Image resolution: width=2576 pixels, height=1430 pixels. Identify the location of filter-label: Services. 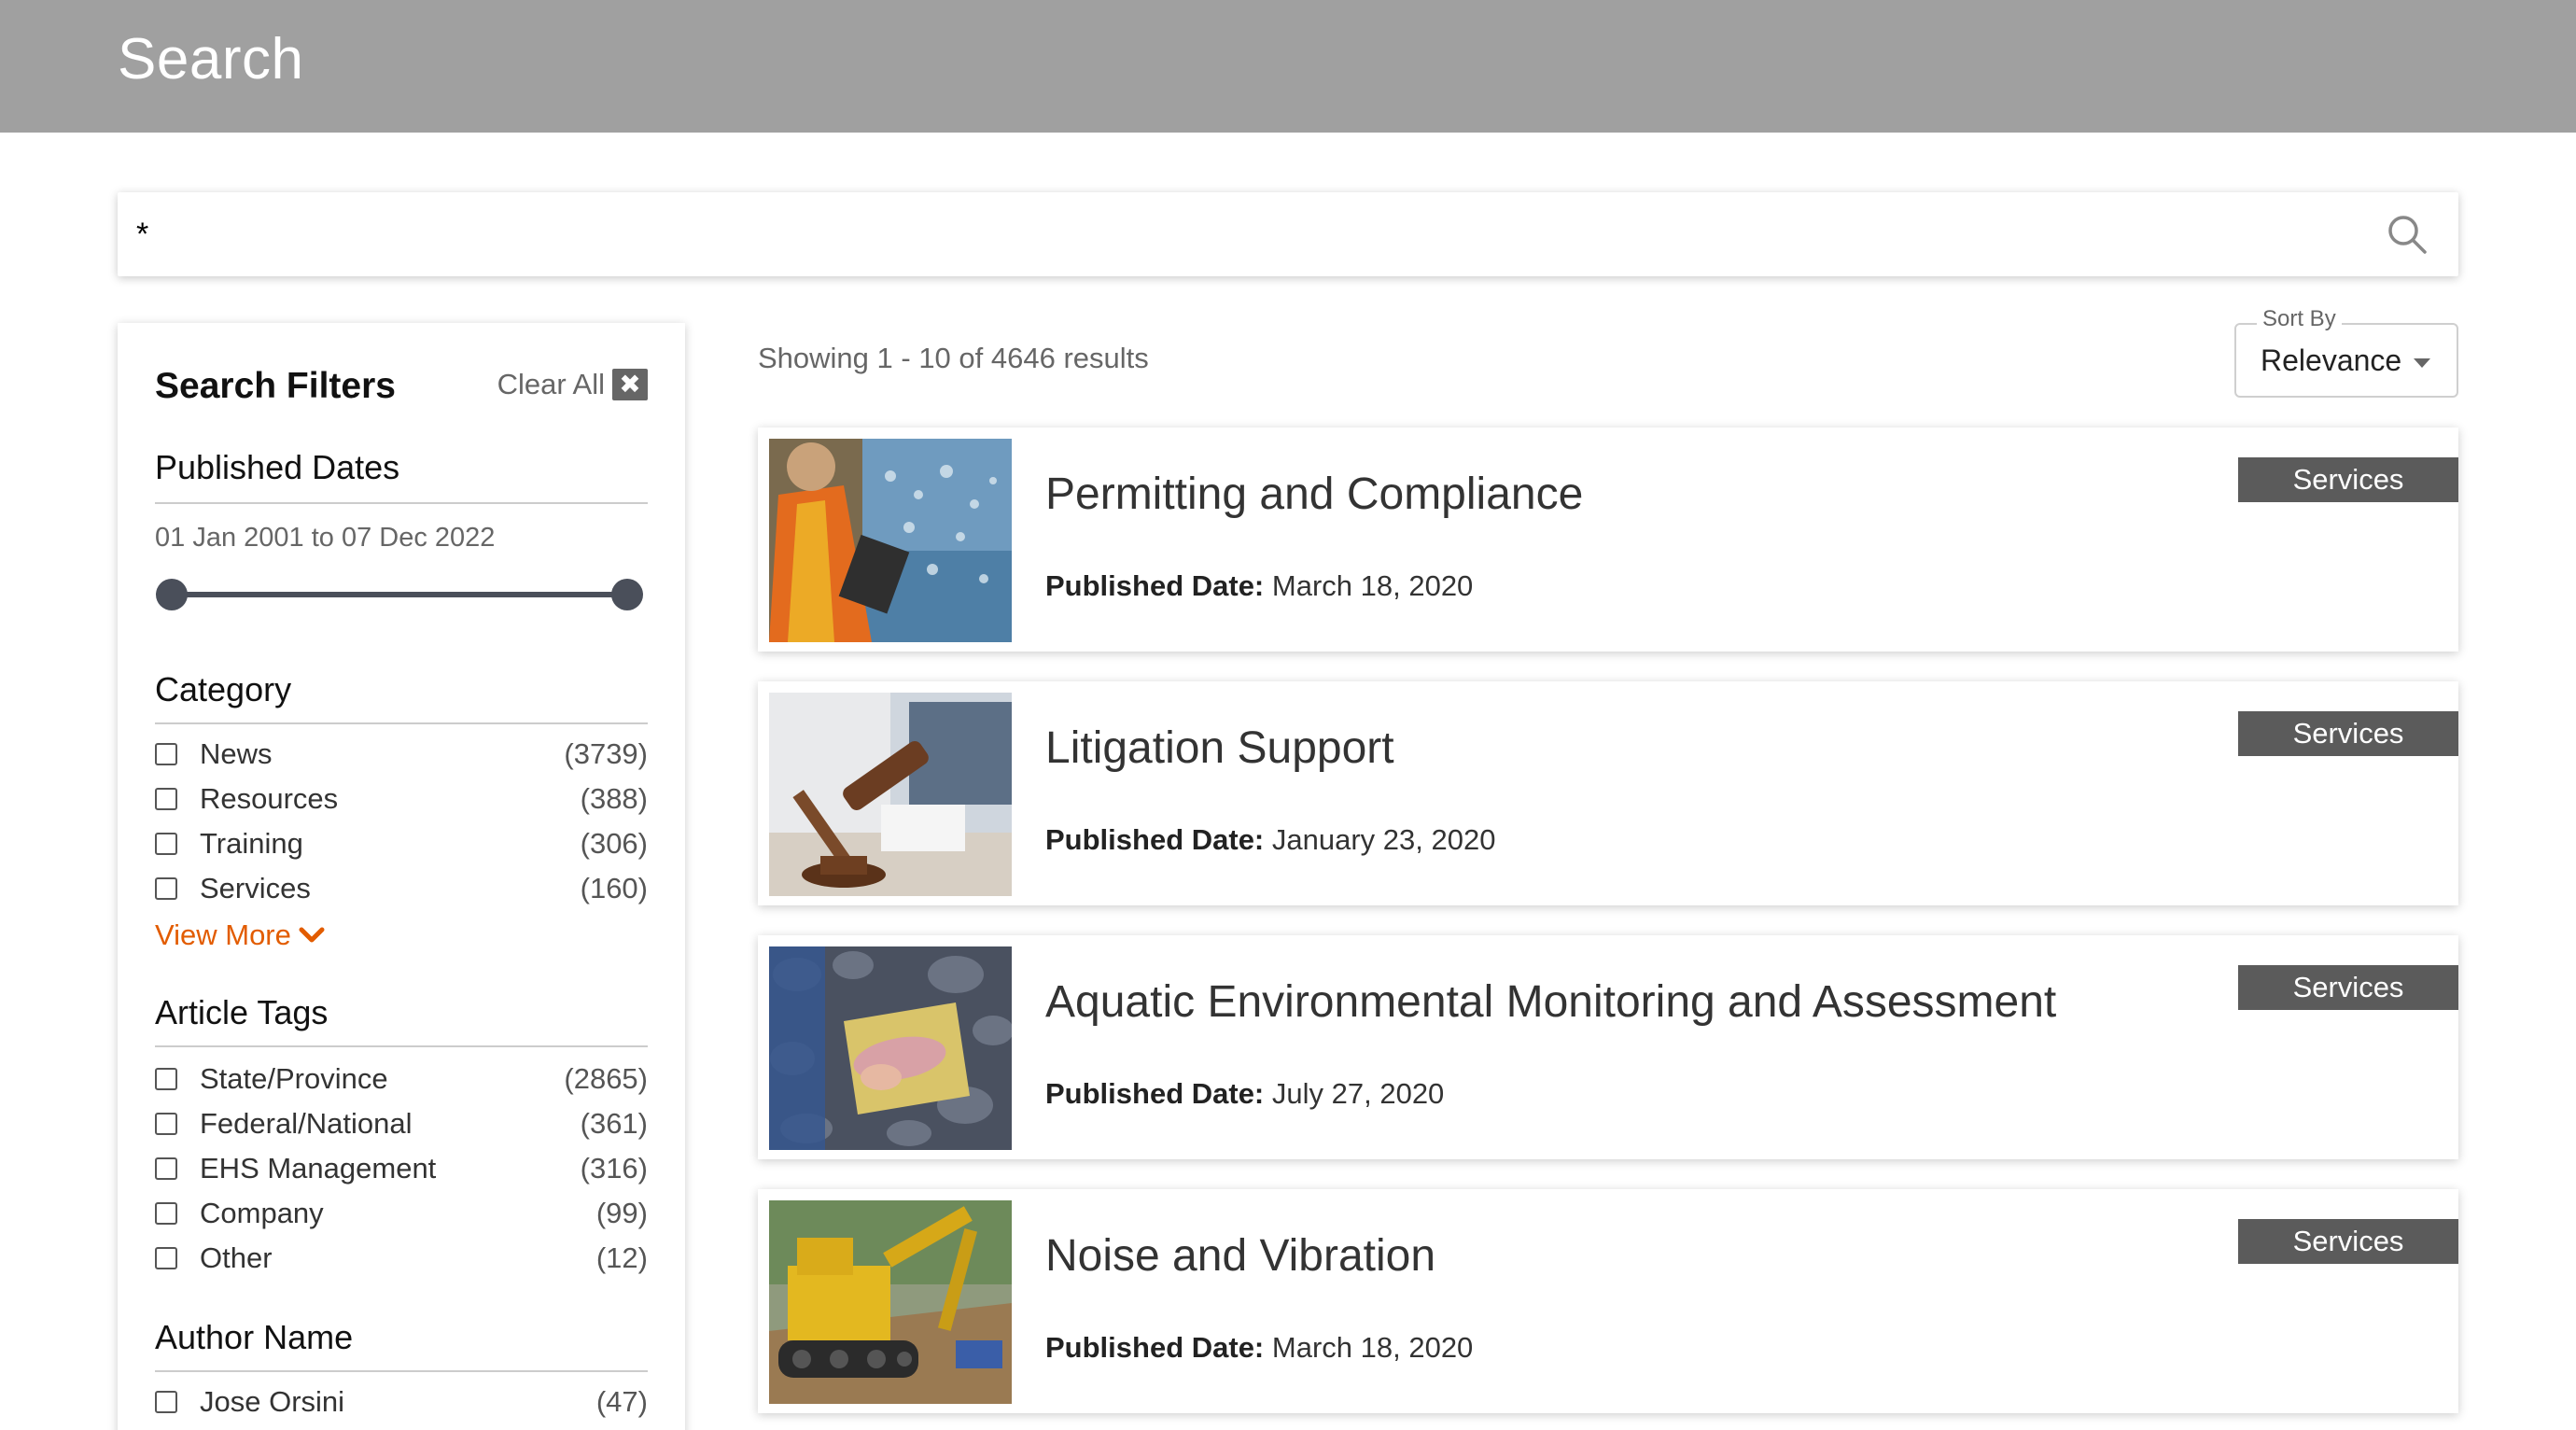
(255, 888).